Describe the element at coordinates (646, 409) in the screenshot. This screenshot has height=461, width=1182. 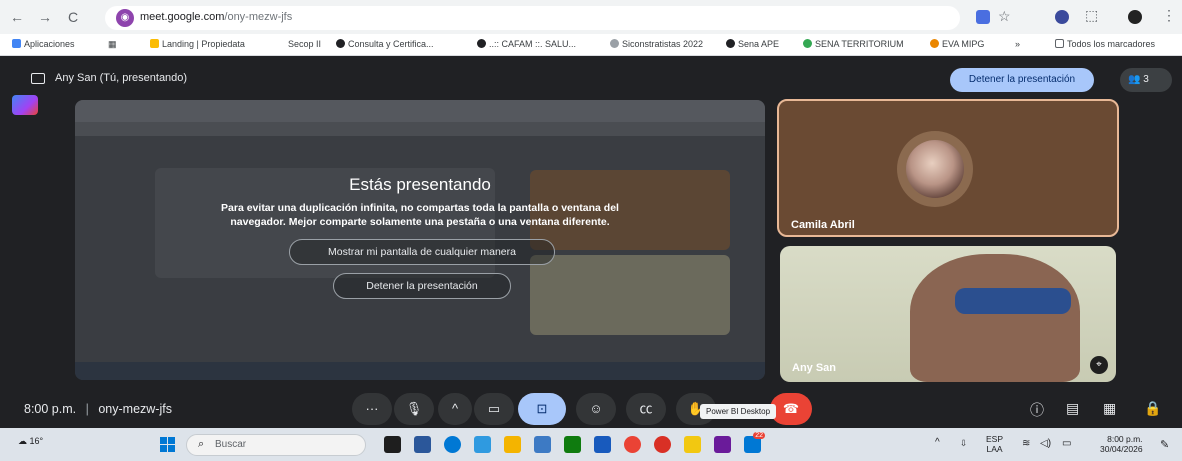
I see `captions-icon: ㏄` at that location.